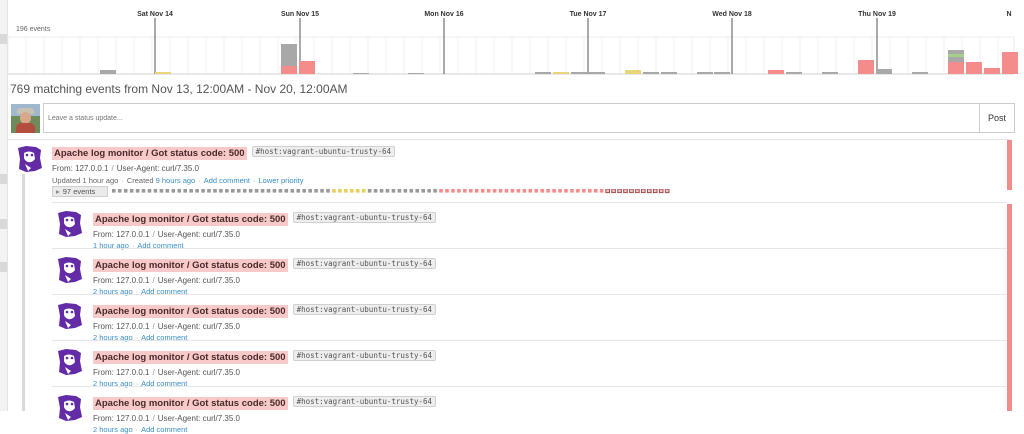 This screenshot has width=1024, height=434. I want to click on rollup-toggle-button: ▸ 97 events, so click(80, 191).